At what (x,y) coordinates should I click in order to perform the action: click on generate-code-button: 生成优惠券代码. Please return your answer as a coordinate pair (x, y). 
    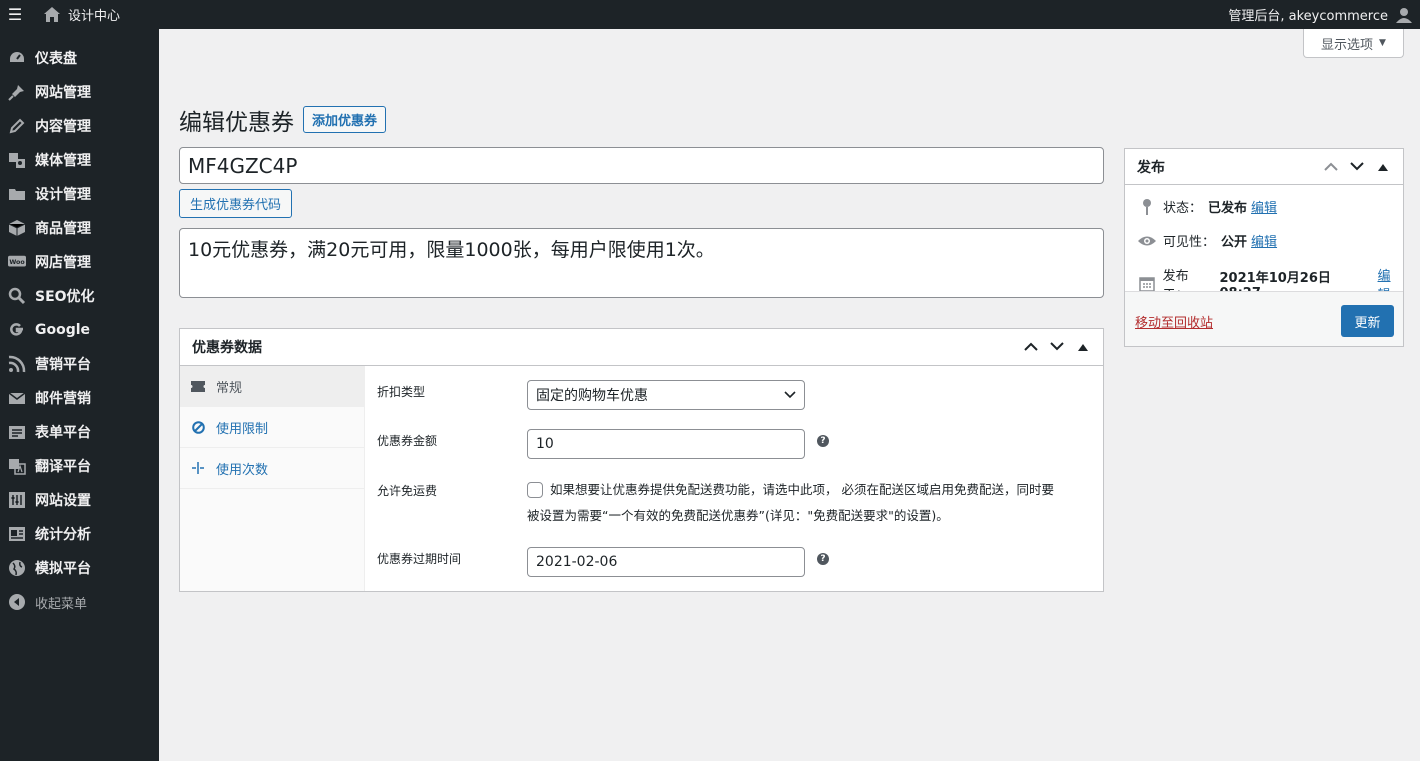
    Looking at the image, I should click on (235, 203).